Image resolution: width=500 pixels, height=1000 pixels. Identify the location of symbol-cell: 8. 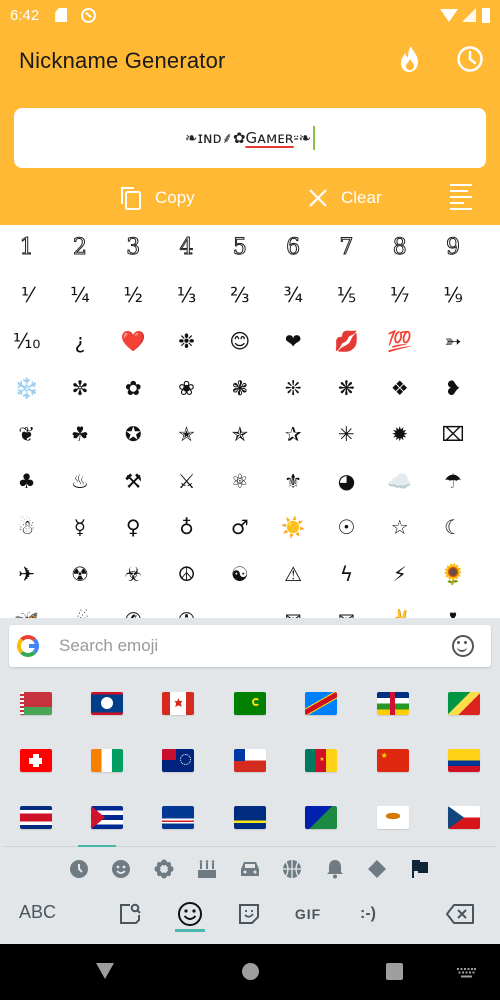
(399, 247).